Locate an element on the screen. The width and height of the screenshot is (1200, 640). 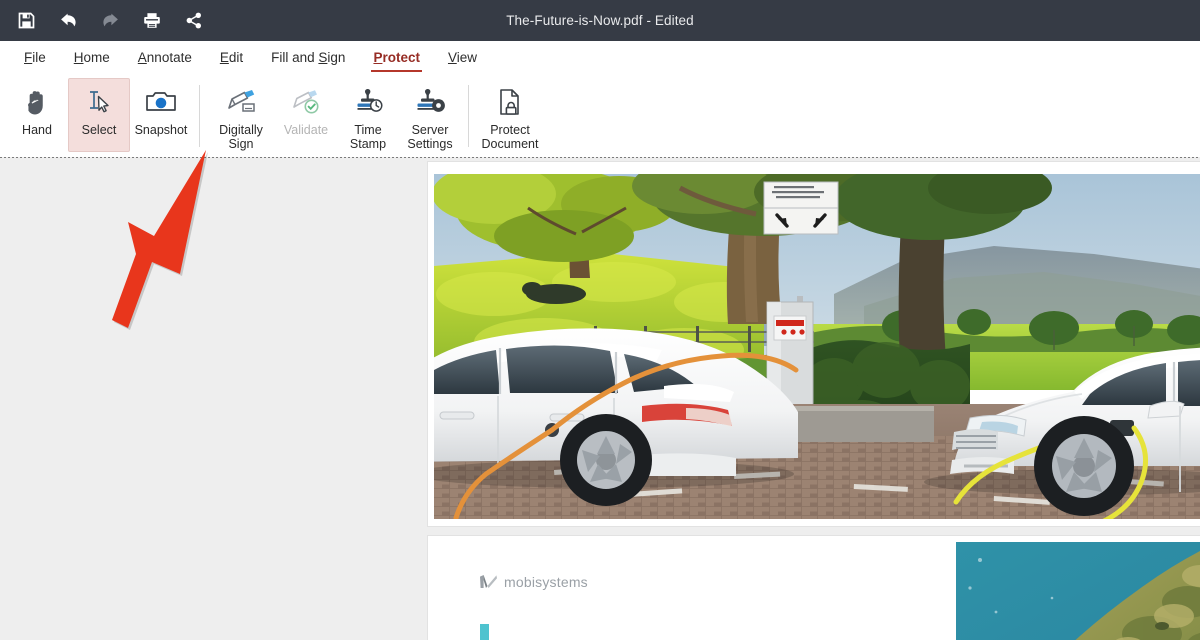
digitally-sign-label: Digitally Sign is located at coordinates (241, 137).